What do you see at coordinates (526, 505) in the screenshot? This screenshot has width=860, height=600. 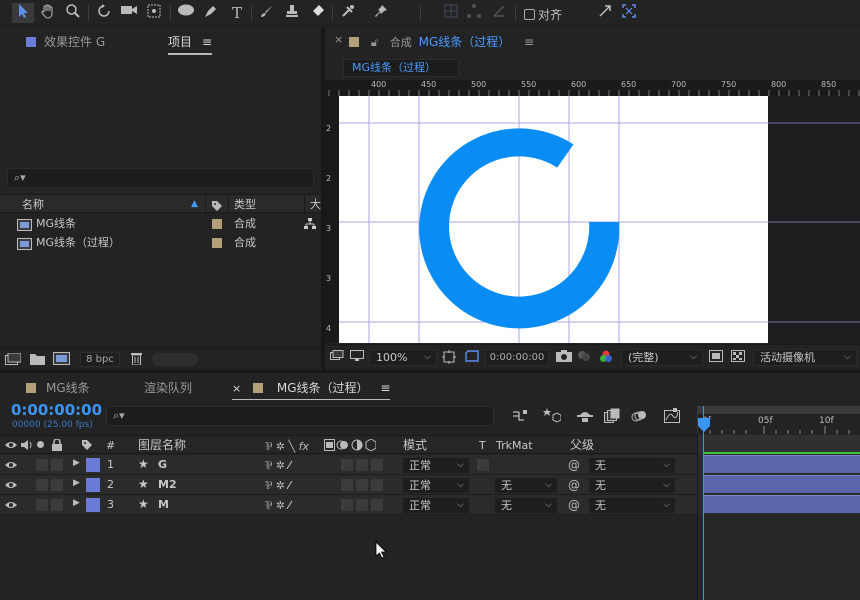 I see `trkmat-dropdown: 无 ⌵` at bounding box center [526, 505].